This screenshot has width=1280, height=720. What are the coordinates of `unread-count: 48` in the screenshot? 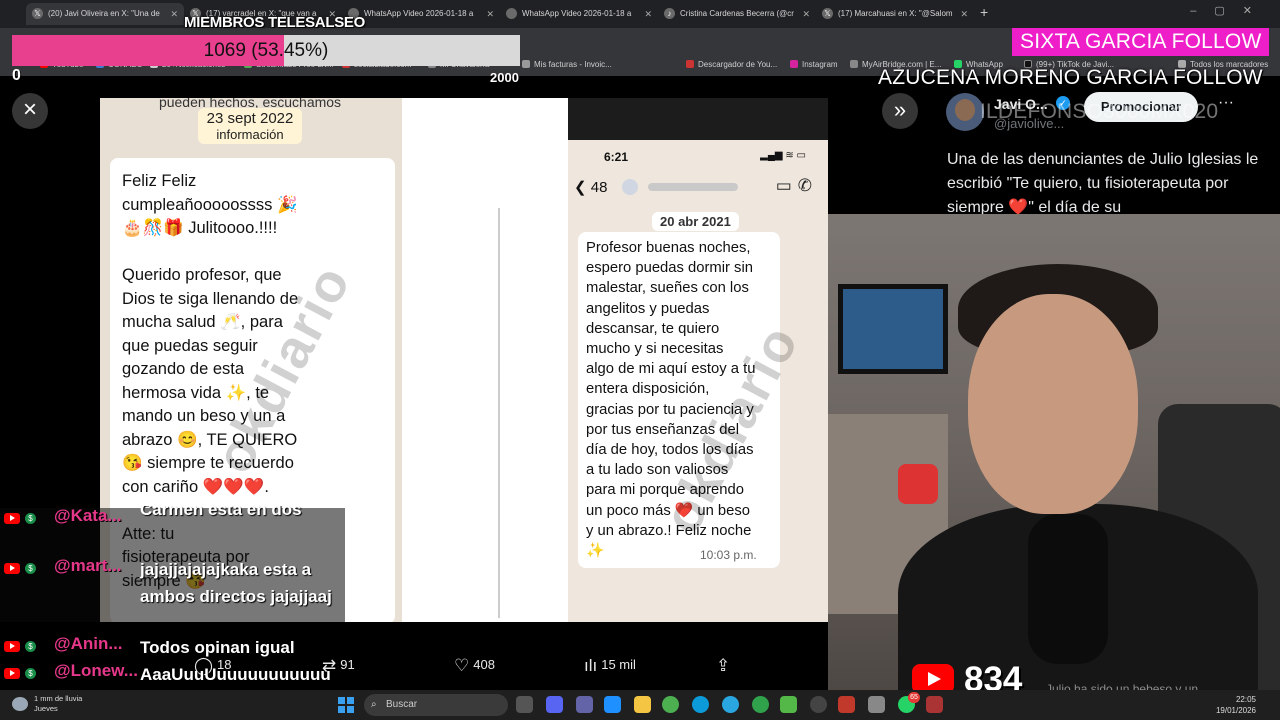 It's located at (599, 187).